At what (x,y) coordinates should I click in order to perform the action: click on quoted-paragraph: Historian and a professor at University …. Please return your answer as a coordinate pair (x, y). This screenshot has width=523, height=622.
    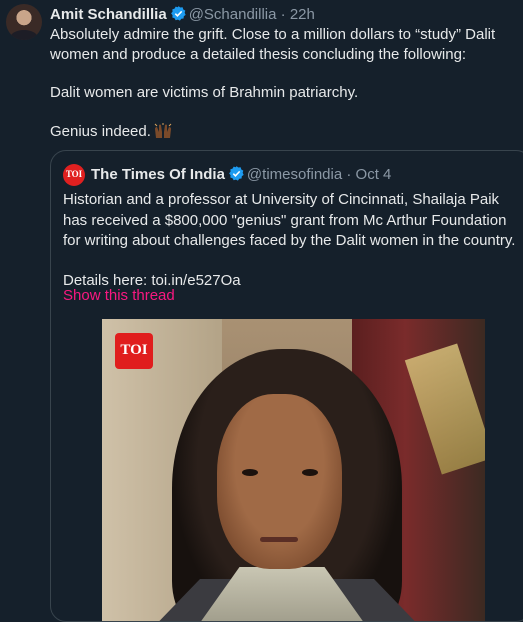
    Looking at the image, I should click on (289, 220).